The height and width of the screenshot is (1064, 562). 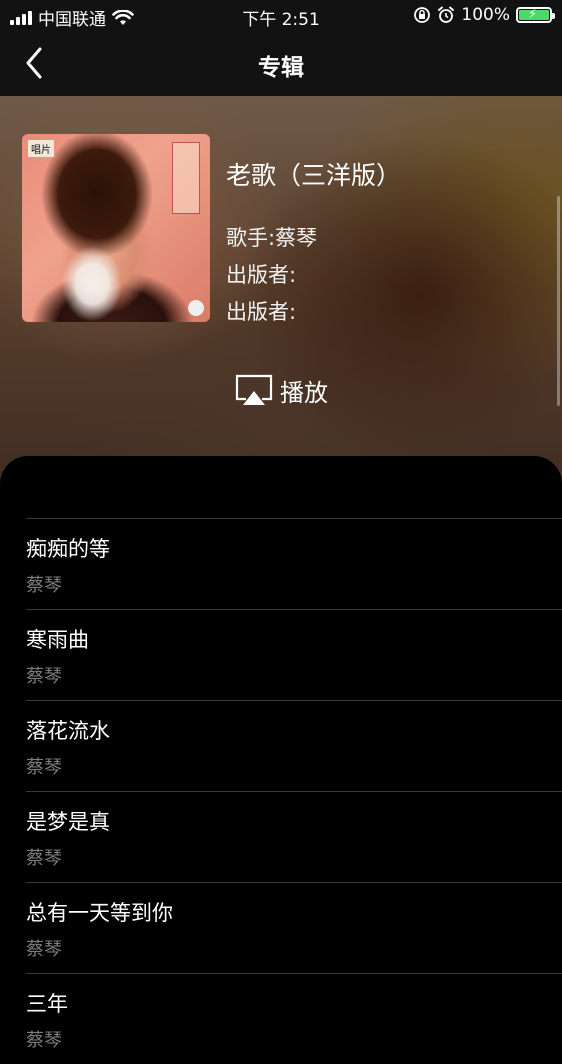 I want to click on song-row: 落花流水 蔡琴, so click(x=294, y=745).